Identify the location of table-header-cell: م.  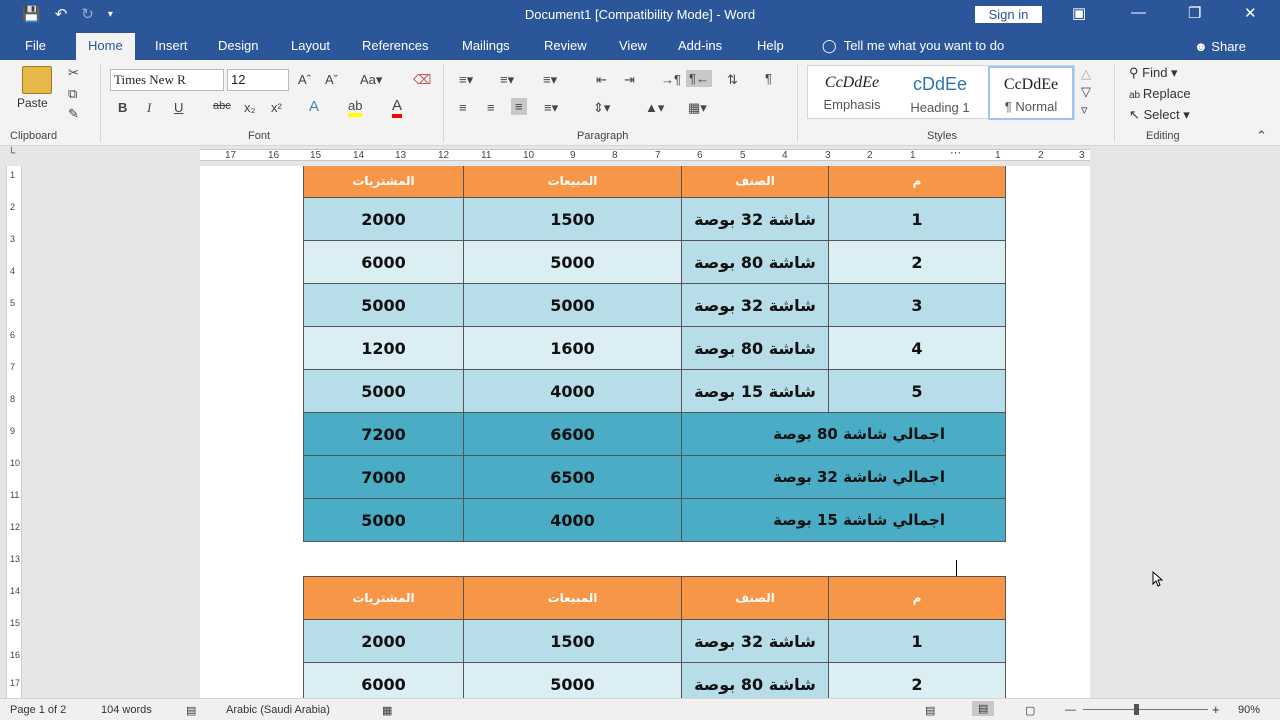
(917, 182).